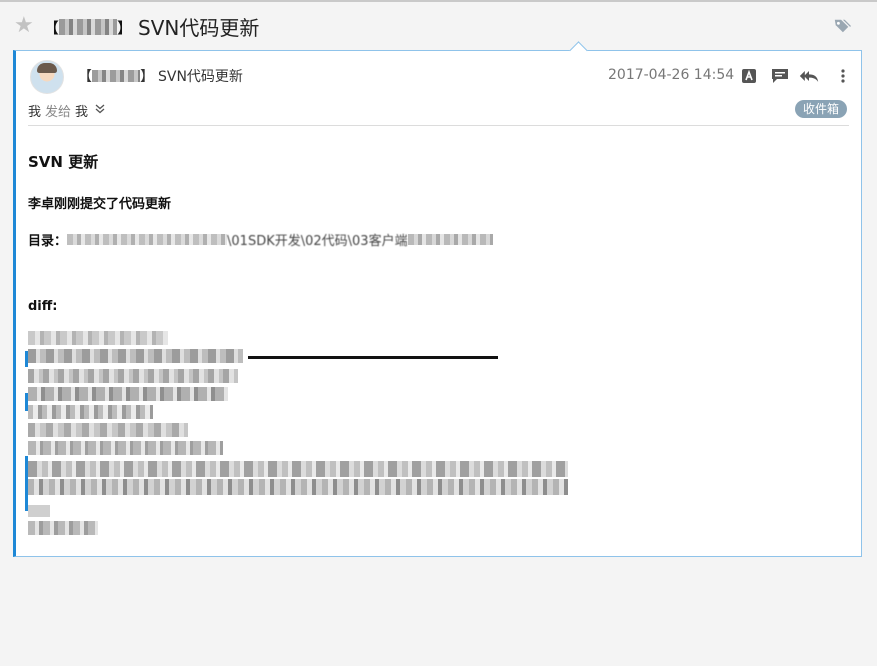 The height and width of the screenshot is (666, 877). Describe the element at coordinates (438, 28) in the screenshot. I see `subject-bar: ★ 【 】 SVN代码更新` at that location.